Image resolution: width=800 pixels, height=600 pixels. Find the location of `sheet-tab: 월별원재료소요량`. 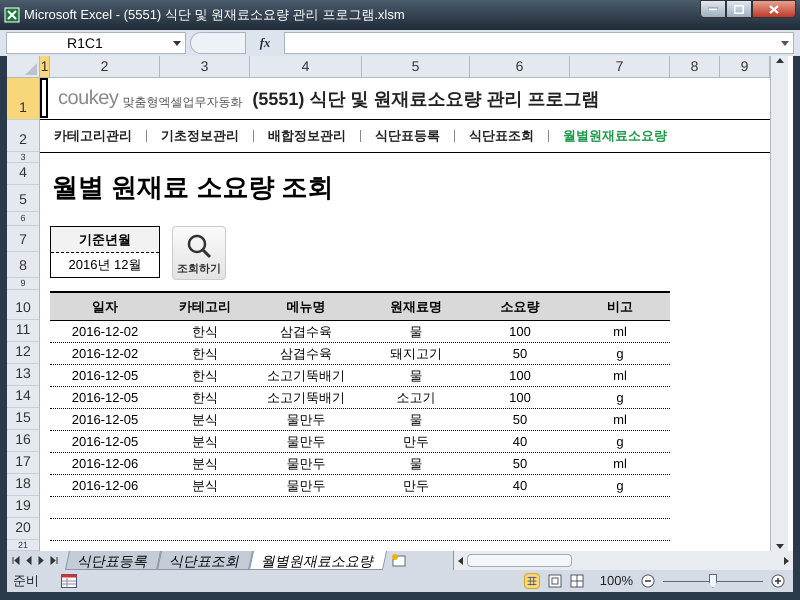

sheet-tab: 월별원재료소요량 is located at coordinates (318, 560).